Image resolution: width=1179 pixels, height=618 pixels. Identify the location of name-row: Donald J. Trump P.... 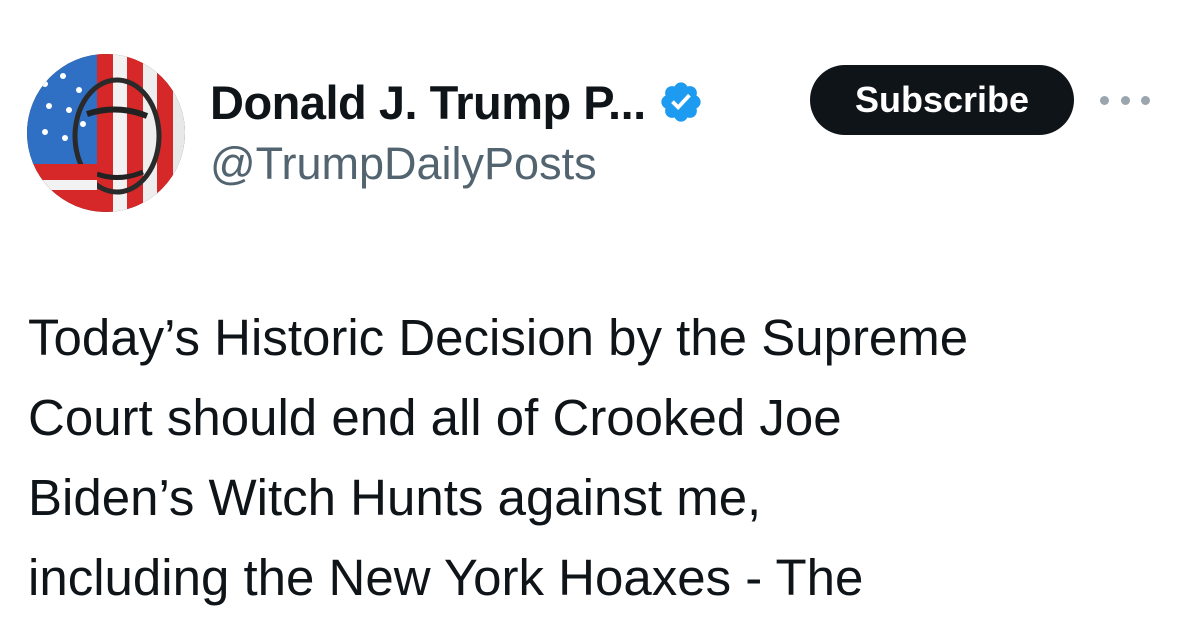
(457, 102).